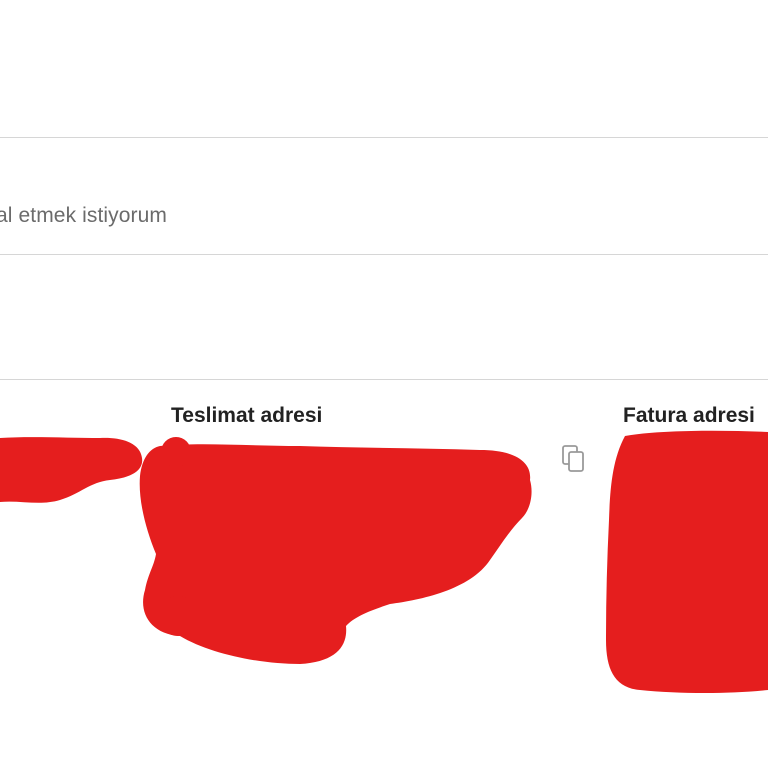 The width and height of the screenshot is (768, 768). I want to click on copy-address-button, so click(575, 459).